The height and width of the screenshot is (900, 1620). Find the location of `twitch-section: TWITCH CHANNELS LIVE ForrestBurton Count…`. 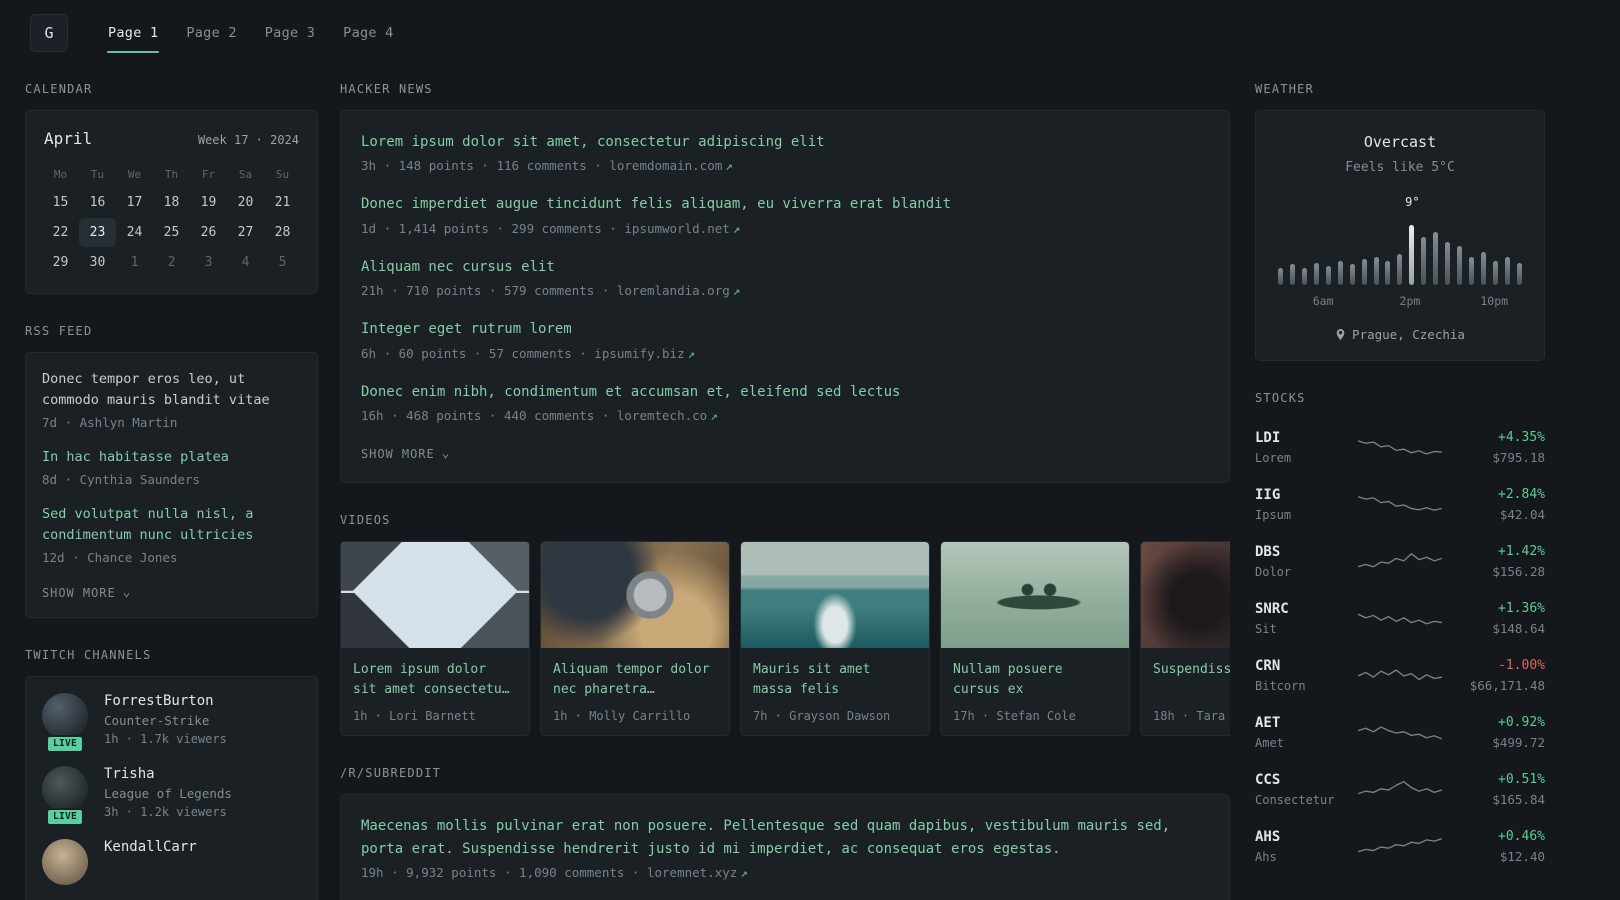

twitch-section: TWITCH CHANNELS LIVE ForrestBurton Count… is located at coordinates (171, 774).